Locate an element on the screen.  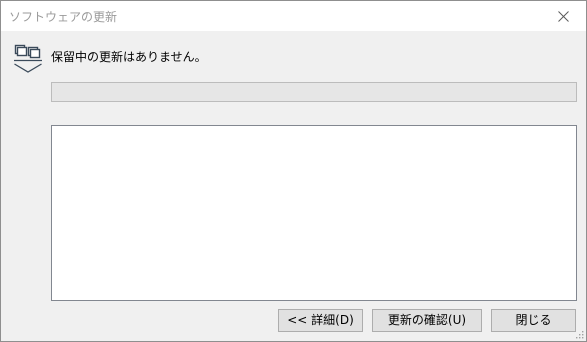
close-icon is located at coordinates (563, 16).